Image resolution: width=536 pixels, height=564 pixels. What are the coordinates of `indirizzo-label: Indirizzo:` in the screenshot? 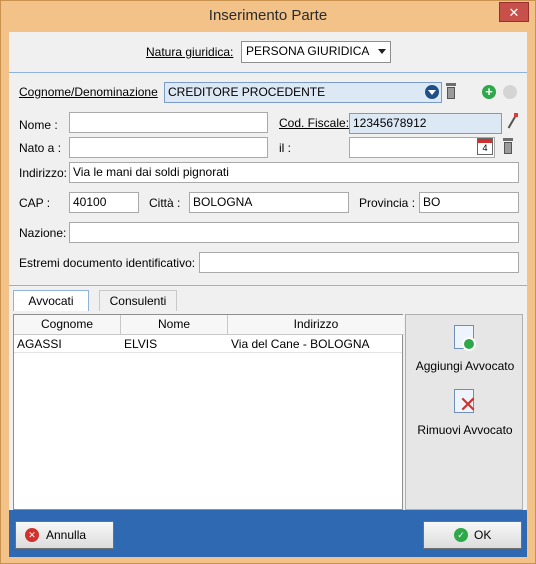 It's located at (43, 173).